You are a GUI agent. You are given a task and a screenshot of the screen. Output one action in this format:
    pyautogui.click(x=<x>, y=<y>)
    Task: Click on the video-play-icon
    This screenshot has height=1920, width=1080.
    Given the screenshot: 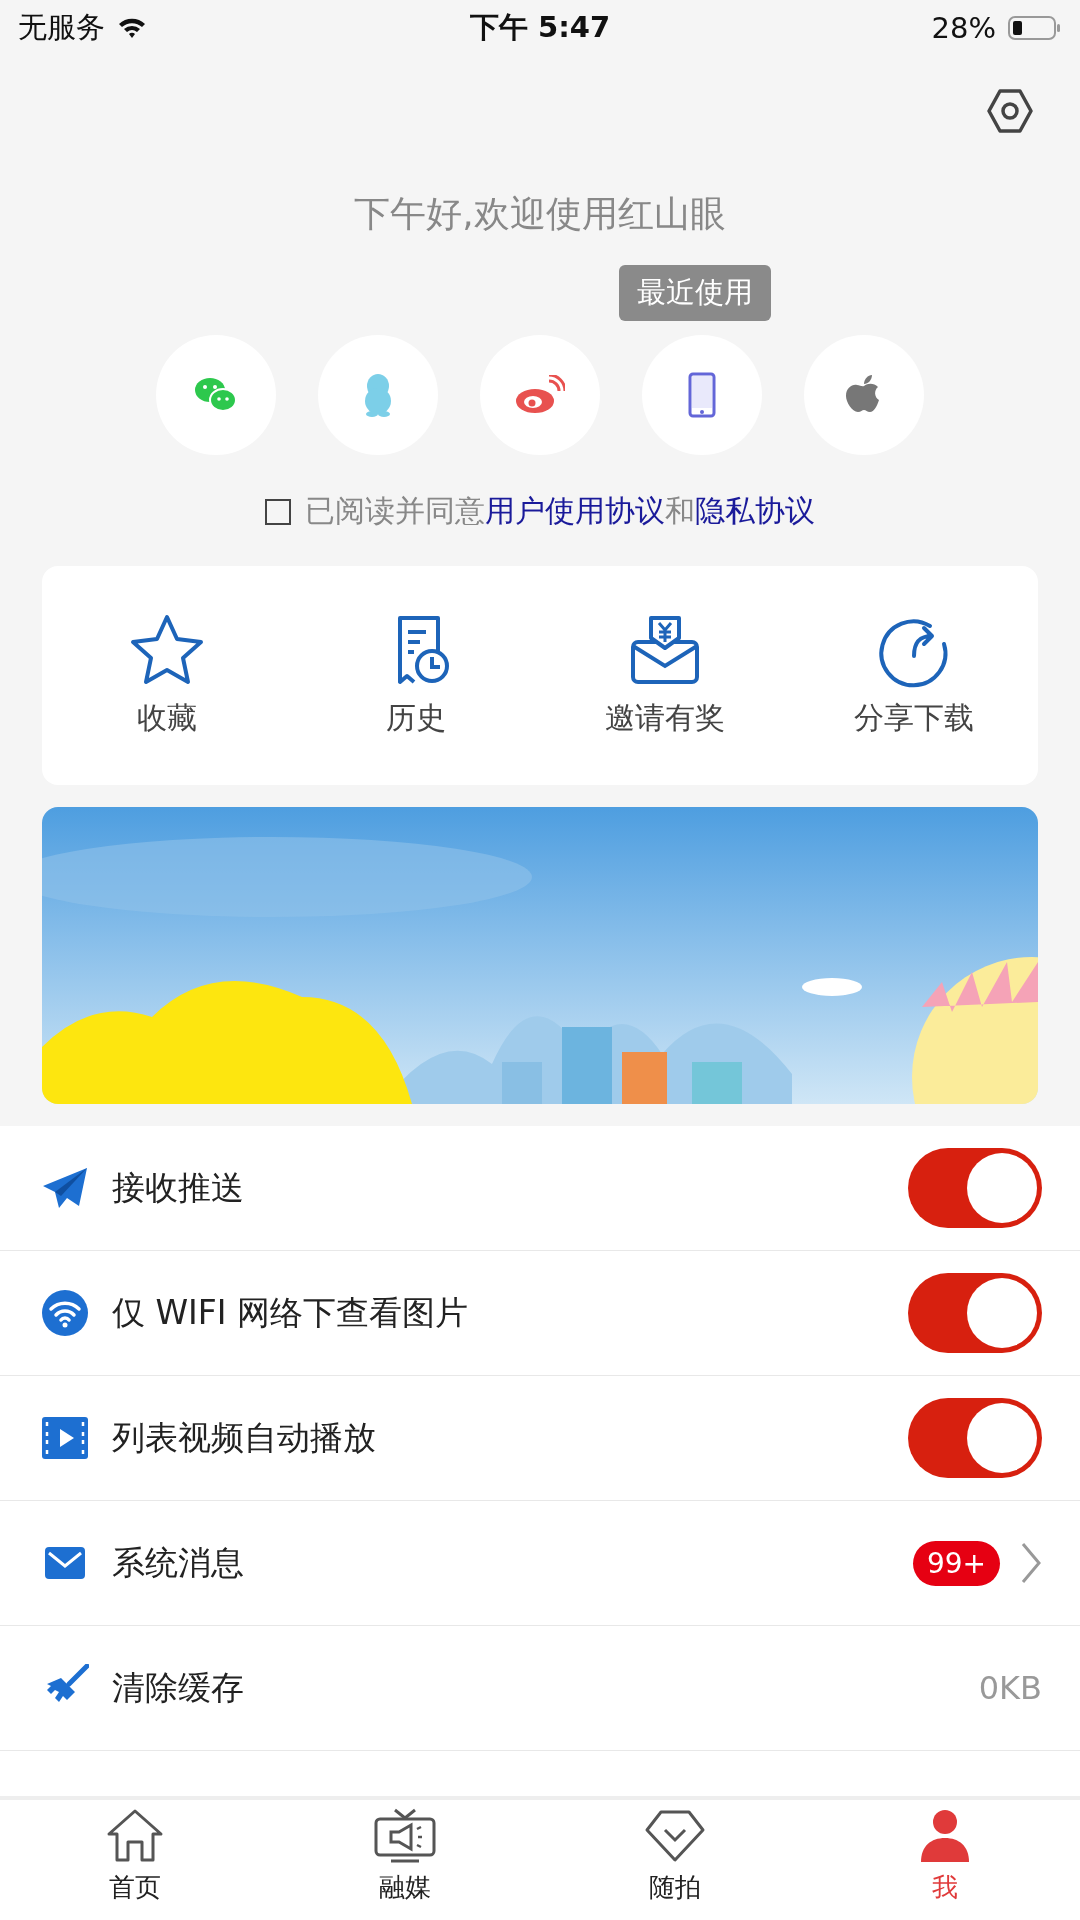 What is the action you would take?
    pyautogui.click(x=65, y=1438)
    